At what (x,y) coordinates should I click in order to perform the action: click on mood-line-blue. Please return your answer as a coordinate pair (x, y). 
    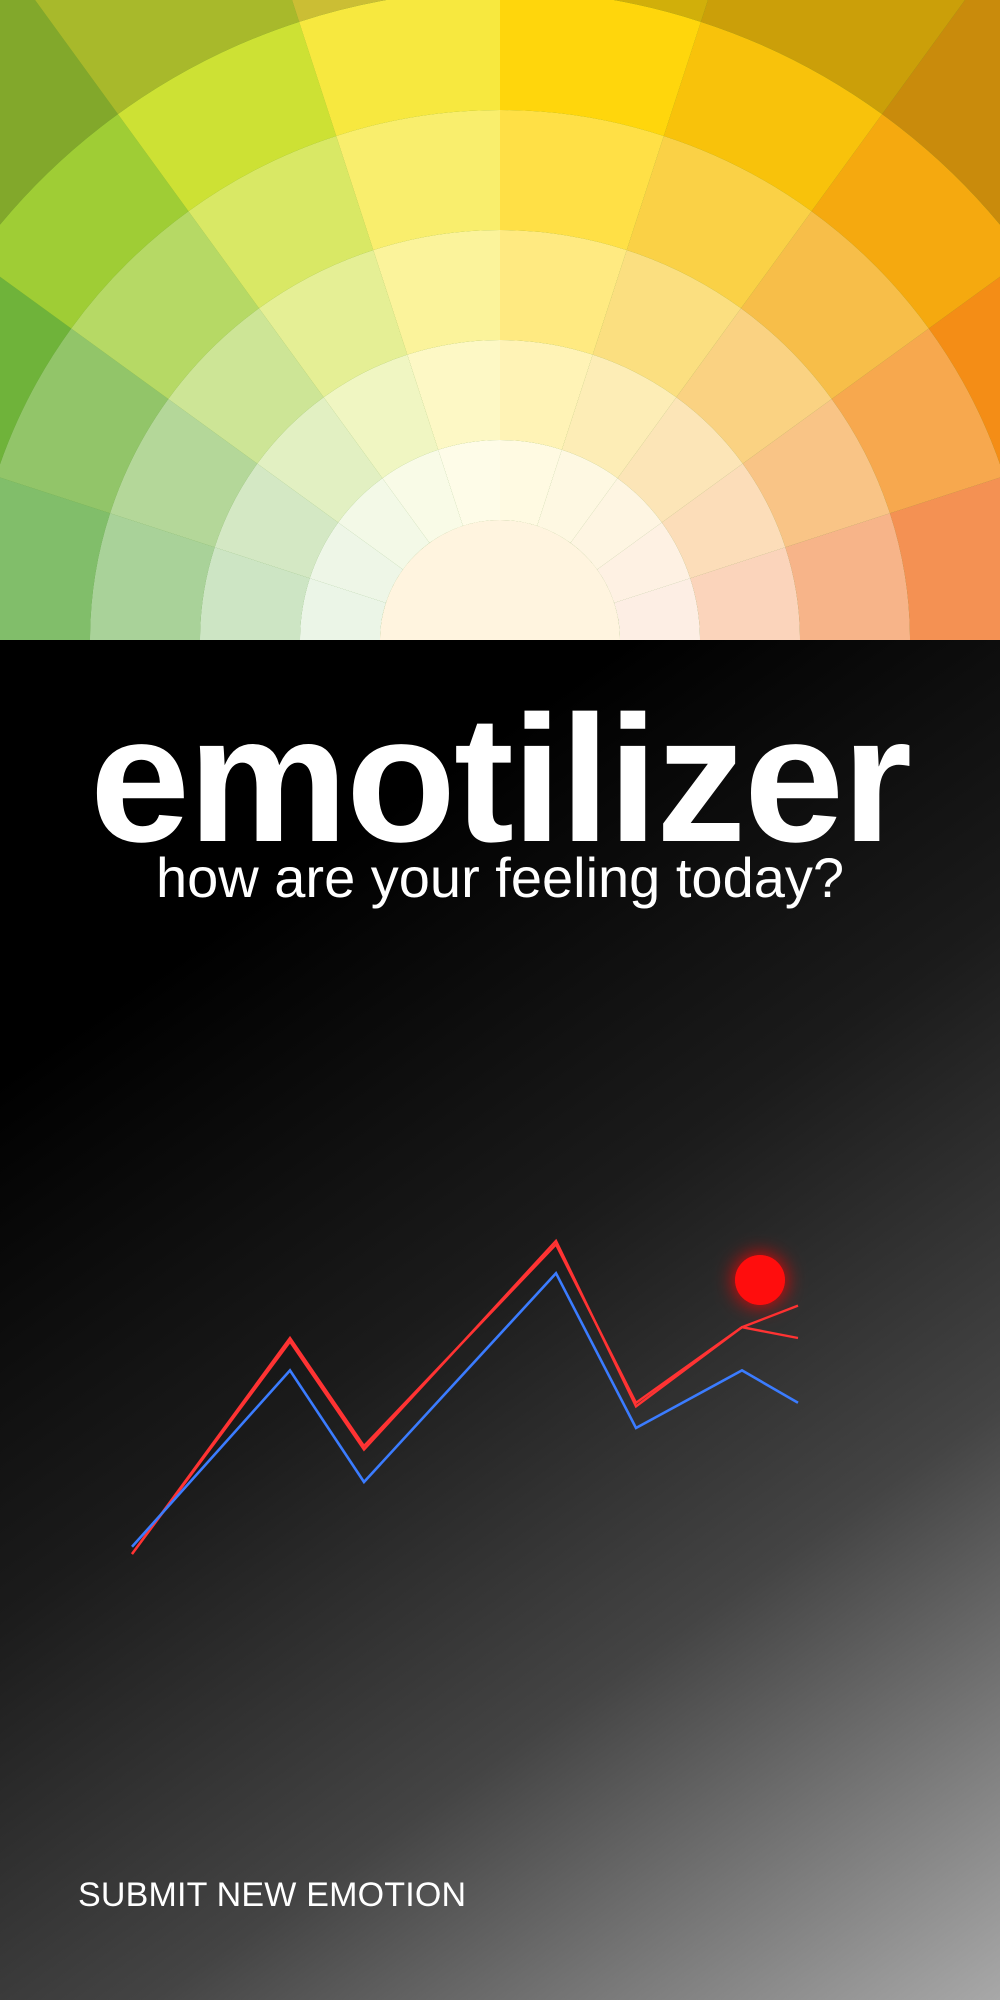
    Looking at the image, I should click on (465, 1409).